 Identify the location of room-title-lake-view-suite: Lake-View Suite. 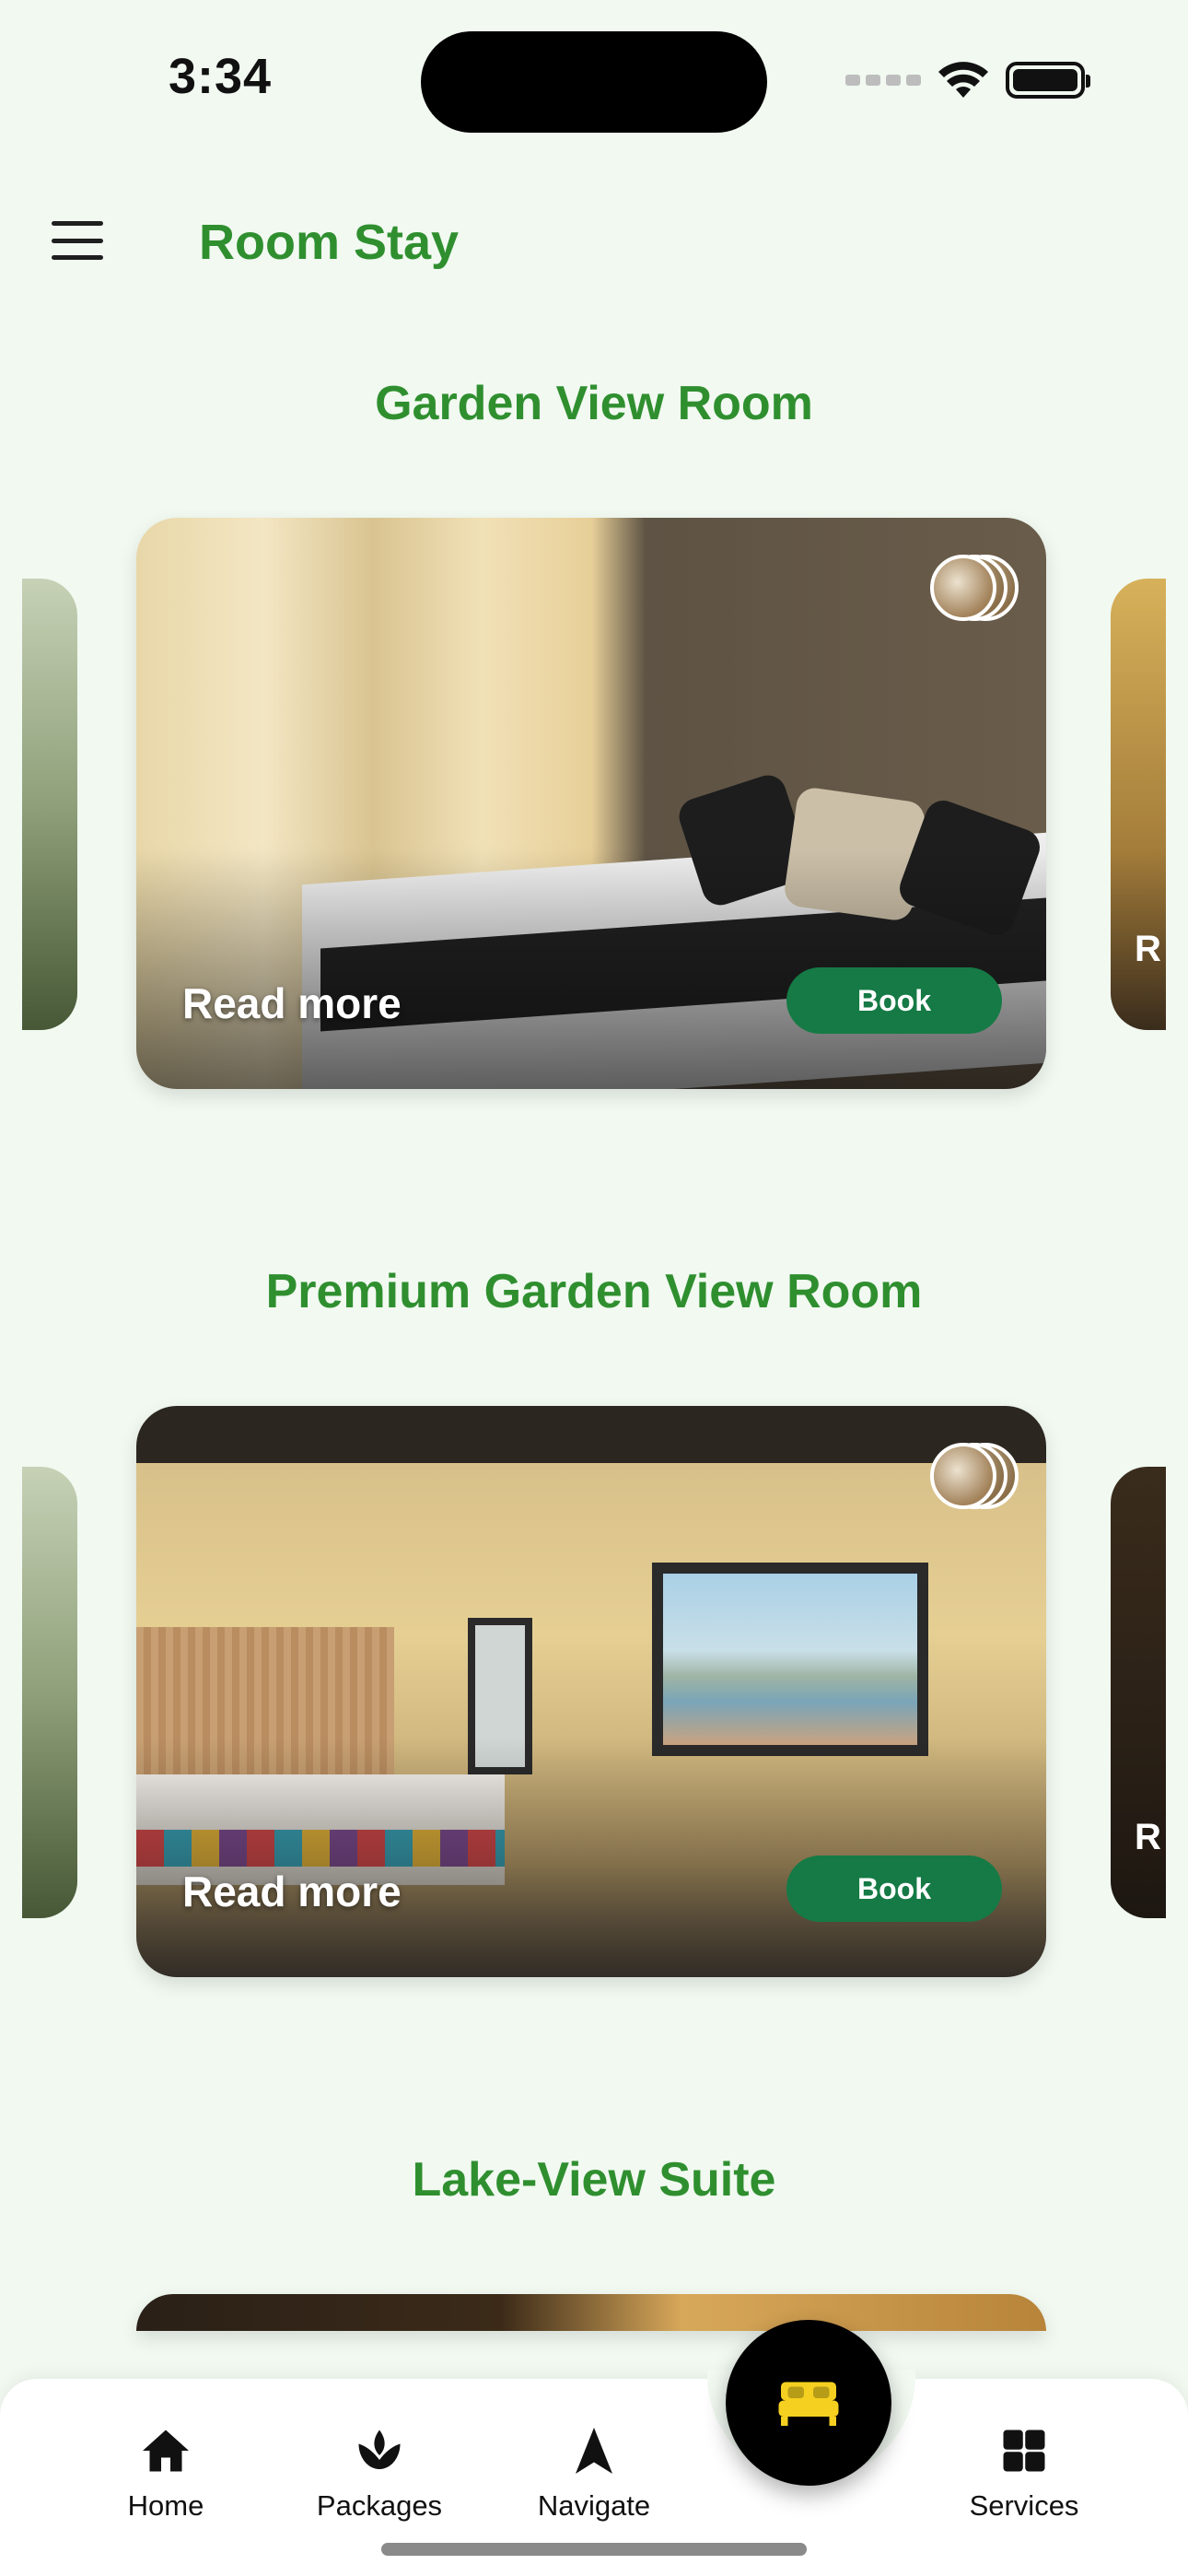
(594, 2180).